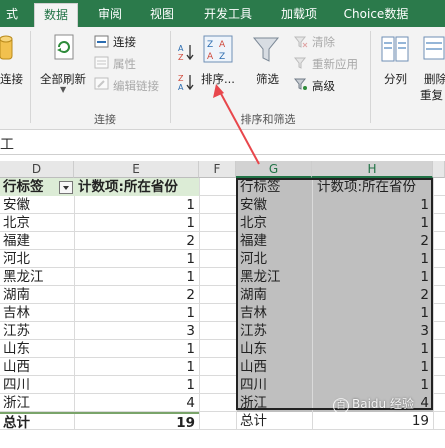 This screenshot has height=448, width=445. What do you see at coordinates (274, 385) in the screenshot?
I see `copy-province-cell: 四川` at bounding box center [274, 385].